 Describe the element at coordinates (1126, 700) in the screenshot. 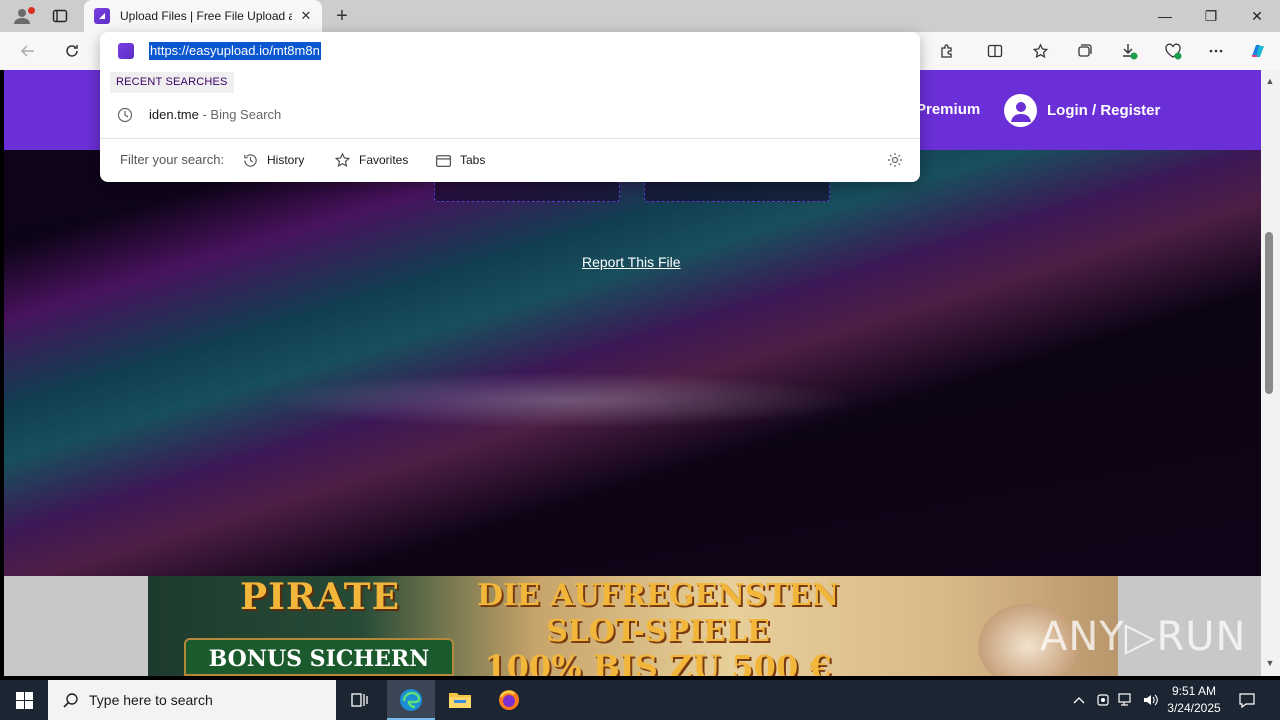

I see `network-icon` at that location.